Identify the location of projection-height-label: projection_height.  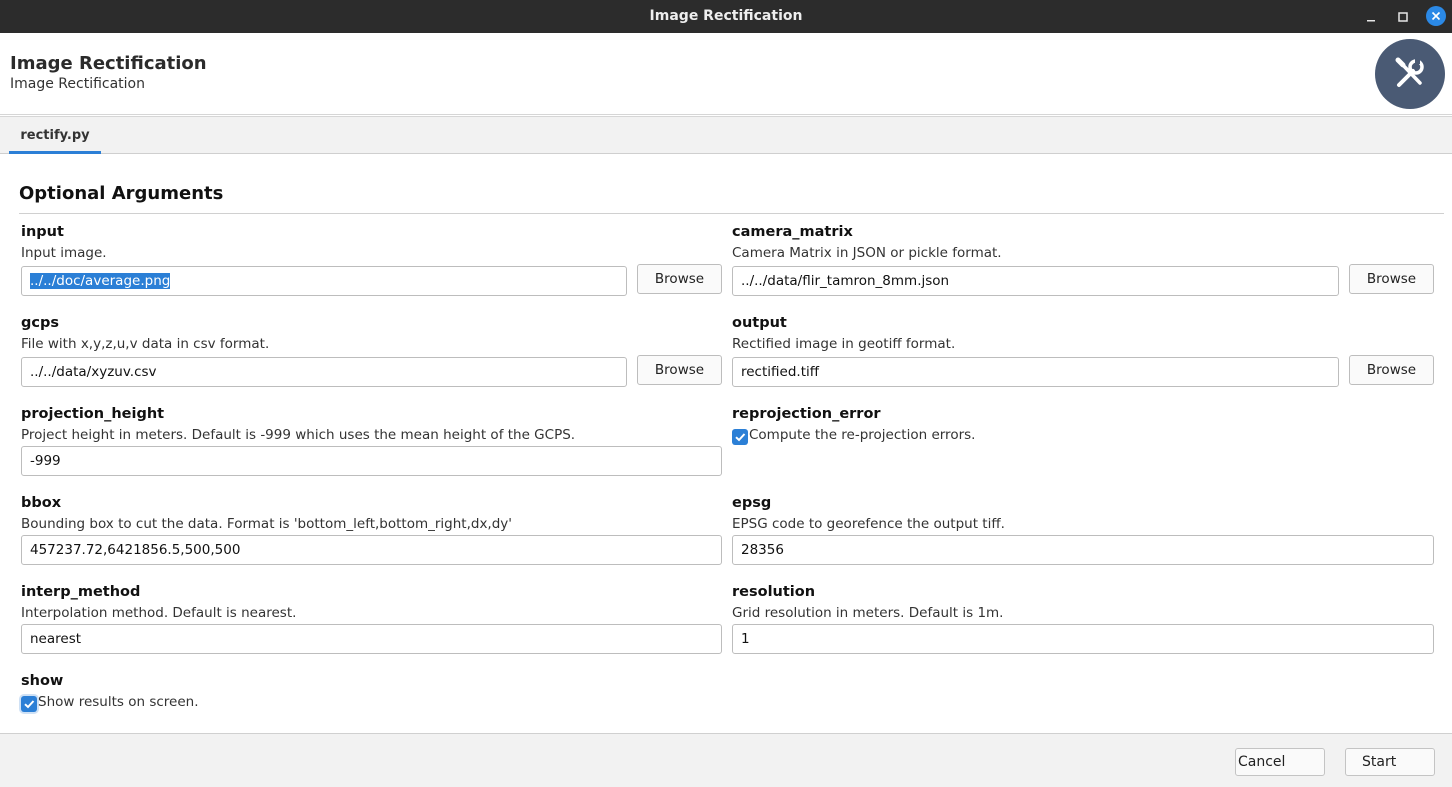
(93, 414).